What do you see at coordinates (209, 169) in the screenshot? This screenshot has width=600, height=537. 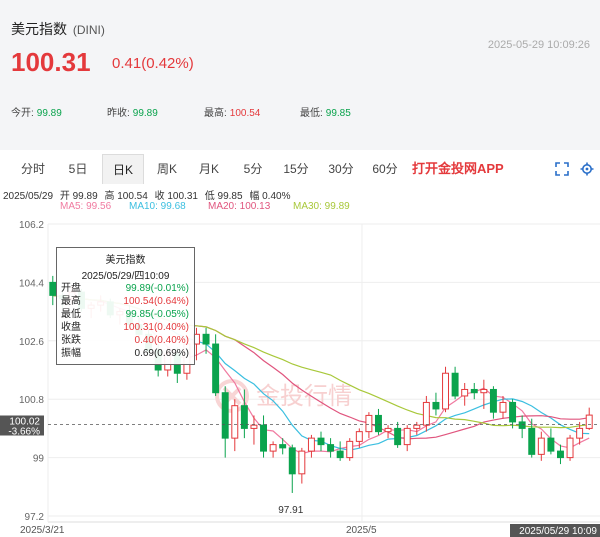 I see `tab-monthly-k: 月K` at bounding box center [209, 169].